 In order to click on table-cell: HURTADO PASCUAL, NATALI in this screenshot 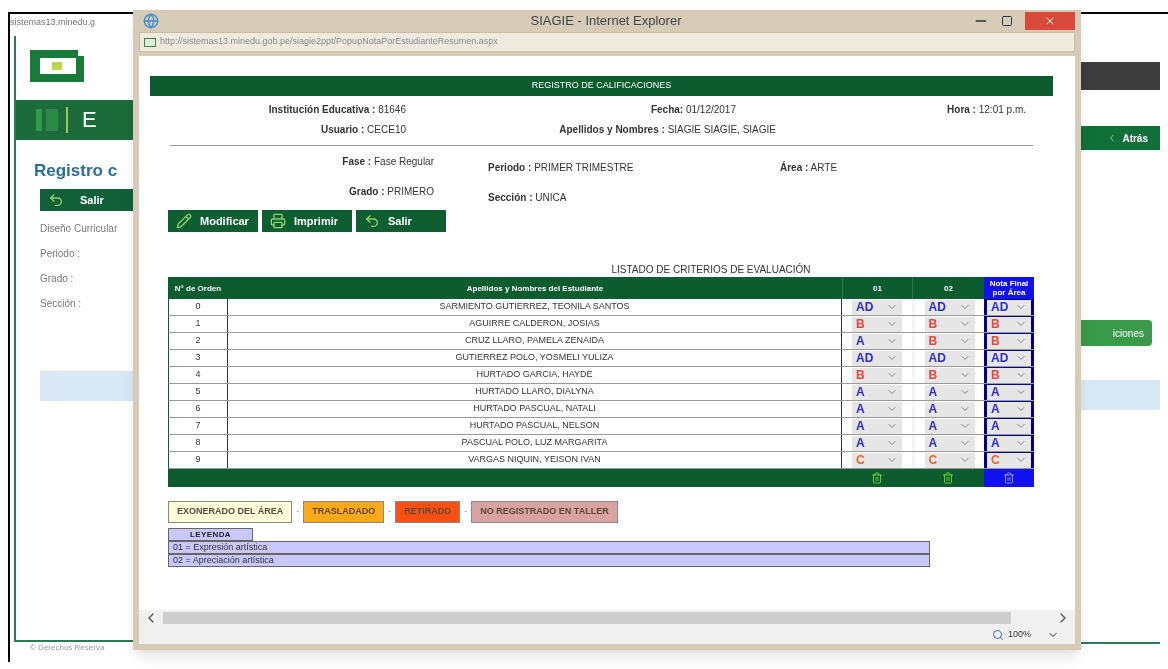, I will do `click(535, 409)`.